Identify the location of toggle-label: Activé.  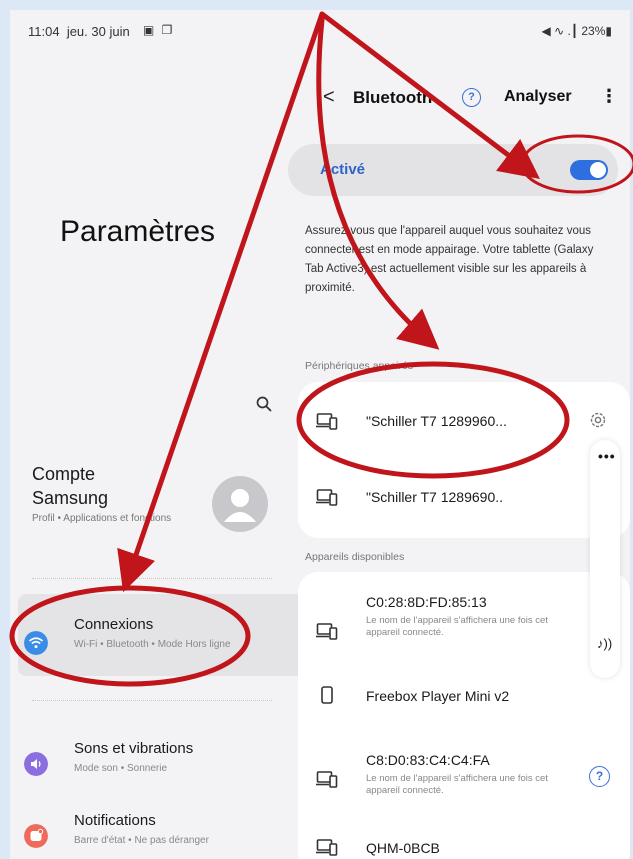
(343, 169).